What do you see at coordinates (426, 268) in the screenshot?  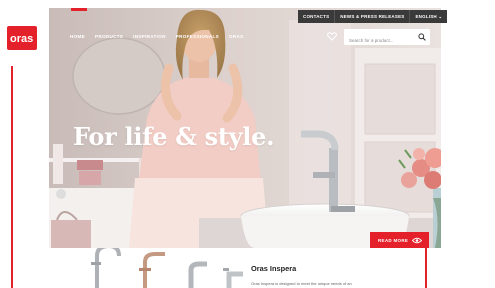 I see `accent-line` at bounding box center [426, 268].